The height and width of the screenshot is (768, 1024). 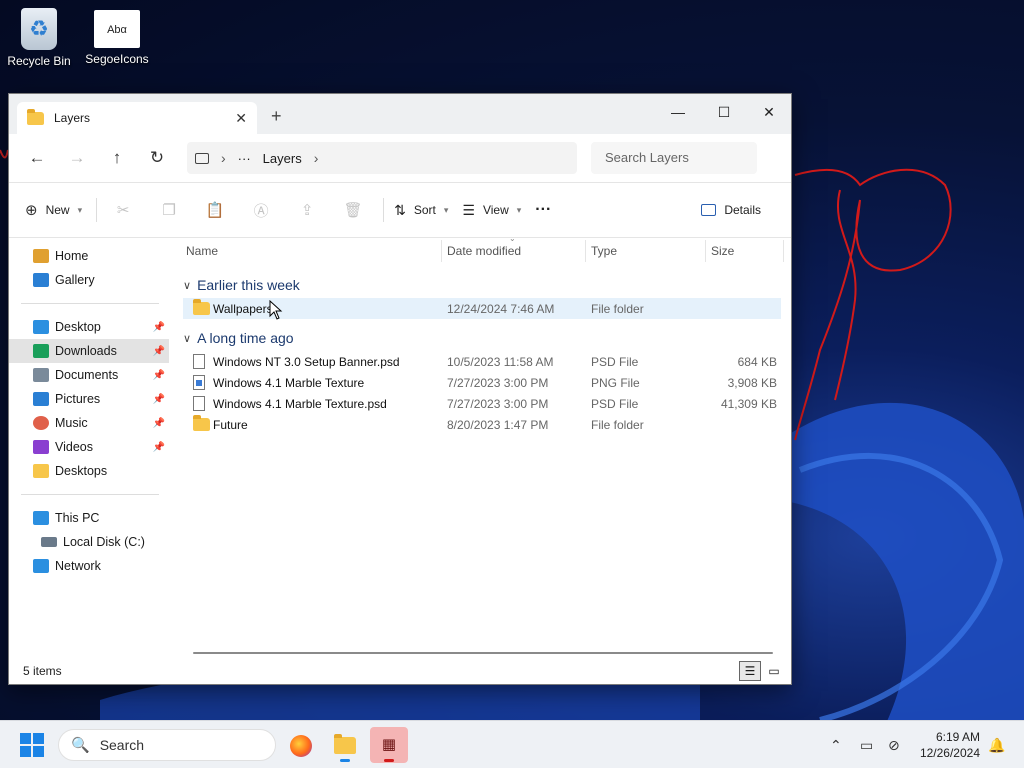 What do you see at coordinates (37, 158) in the screenshot?
I see `back-arrow-icon: ←` at bounding box center [37, 158].